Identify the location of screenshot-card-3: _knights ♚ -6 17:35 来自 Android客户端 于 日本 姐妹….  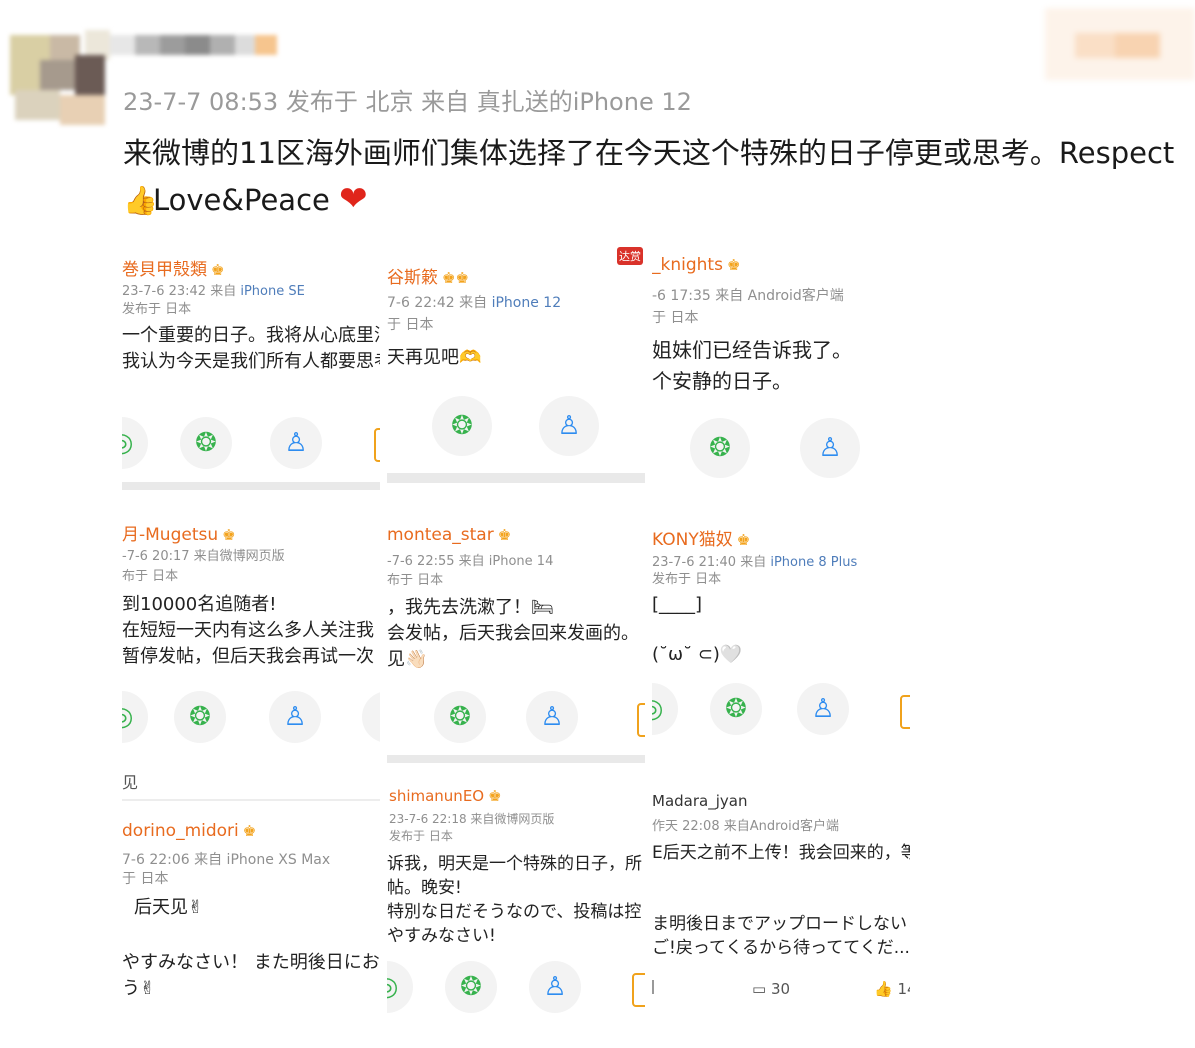
(781, 372).